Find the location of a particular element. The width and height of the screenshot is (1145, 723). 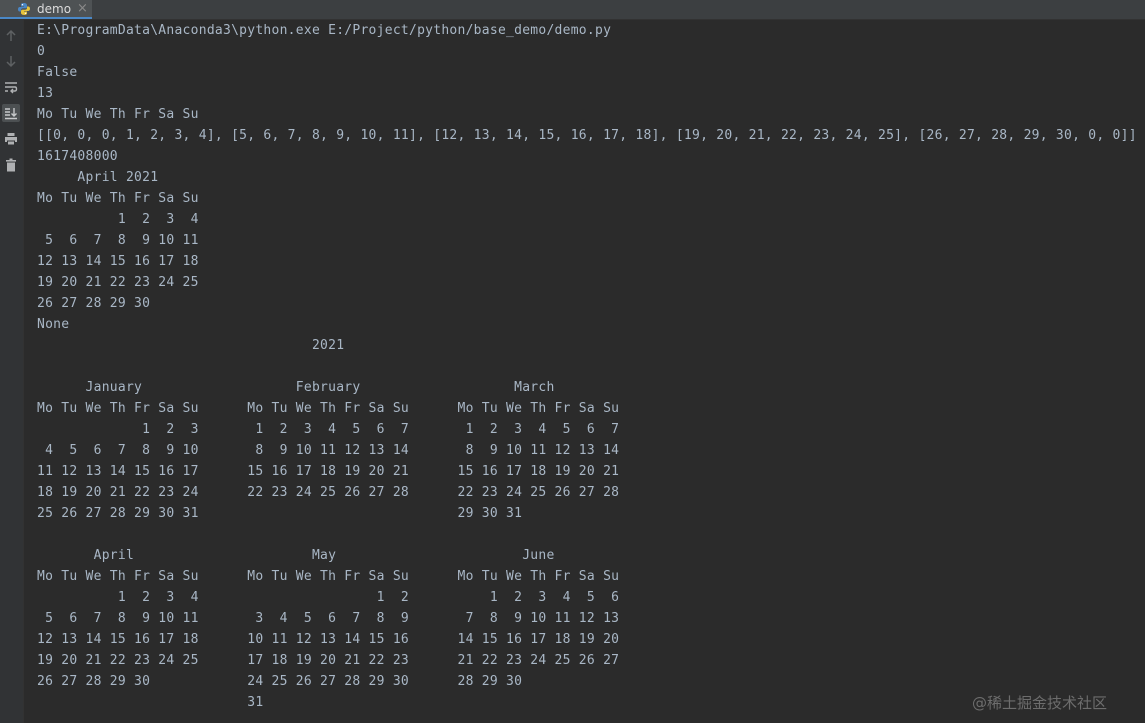

console-line: None is located at coordinates (53, 324).